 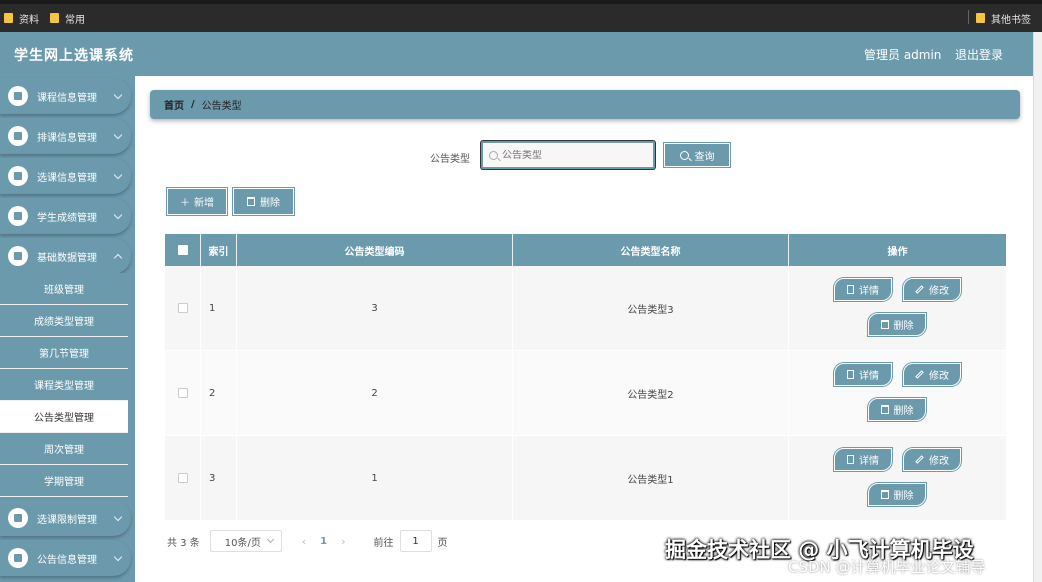 What do you see at coordinates (343, 541) in the screenshot?
I see `next-page-button: ›` at bounding box center [343, 541].